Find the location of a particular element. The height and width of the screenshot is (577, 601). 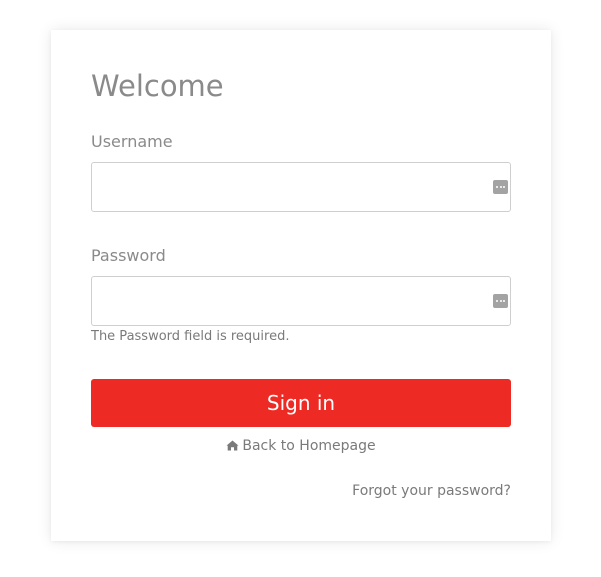

password-field-box is located at coordinates (301, 301).